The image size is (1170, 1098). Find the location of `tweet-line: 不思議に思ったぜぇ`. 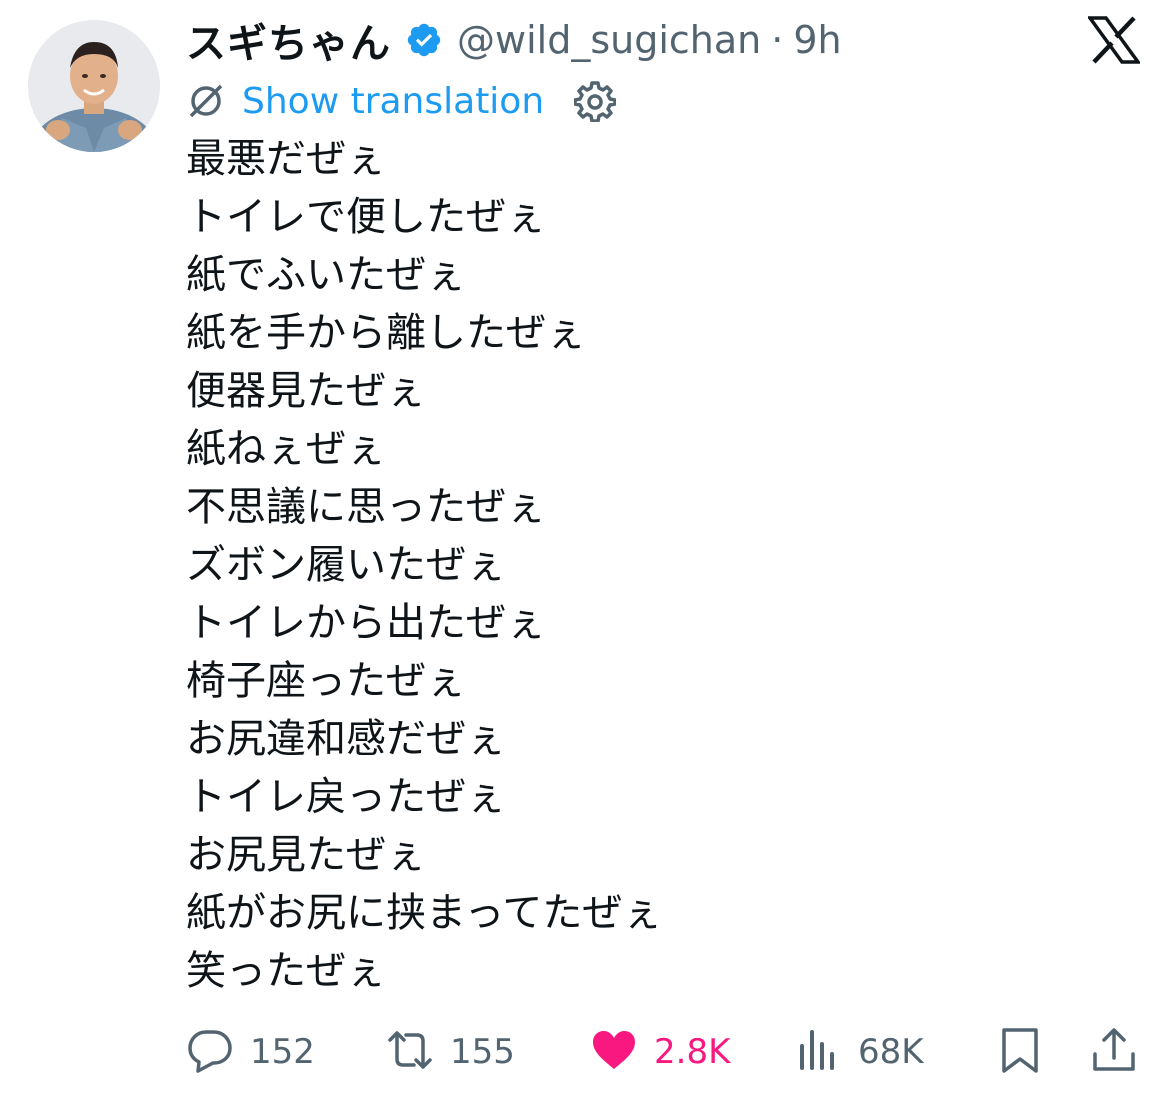

tweet-line: 不思議に思ったぜぇ is located at coordinates (366, 507).